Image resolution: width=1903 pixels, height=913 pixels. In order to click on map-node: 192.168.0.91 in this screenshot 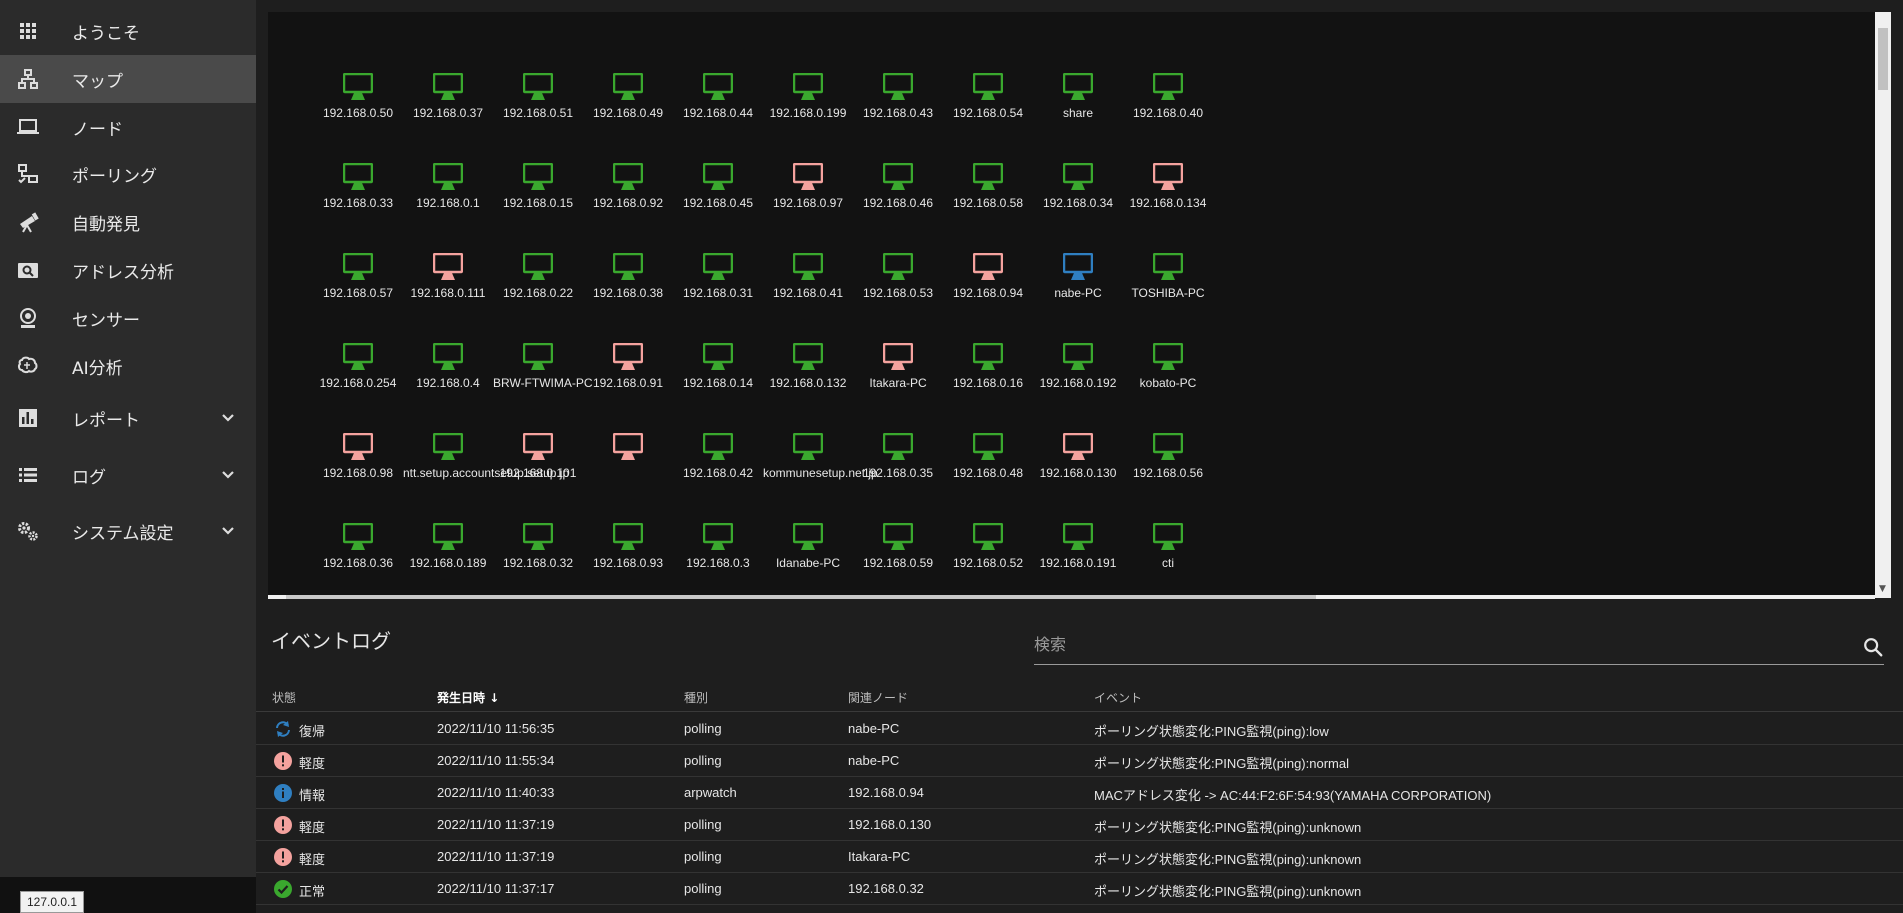, I will do `click(628, 373)`.